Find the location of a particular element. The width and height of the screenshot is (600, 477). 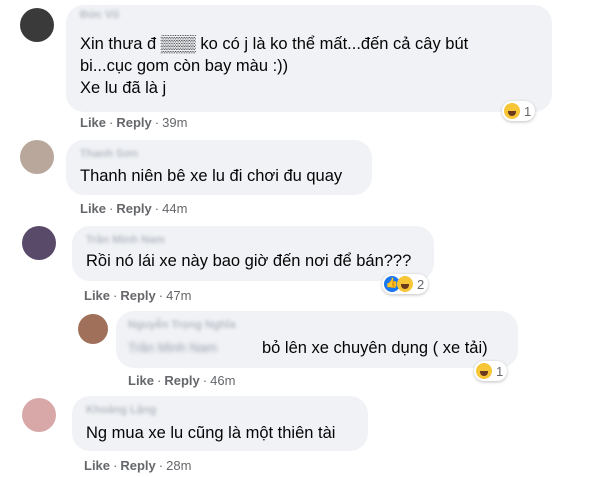

comment-author: Nguyễn Trọng Nghĩa is located at coordinates (182, 325).